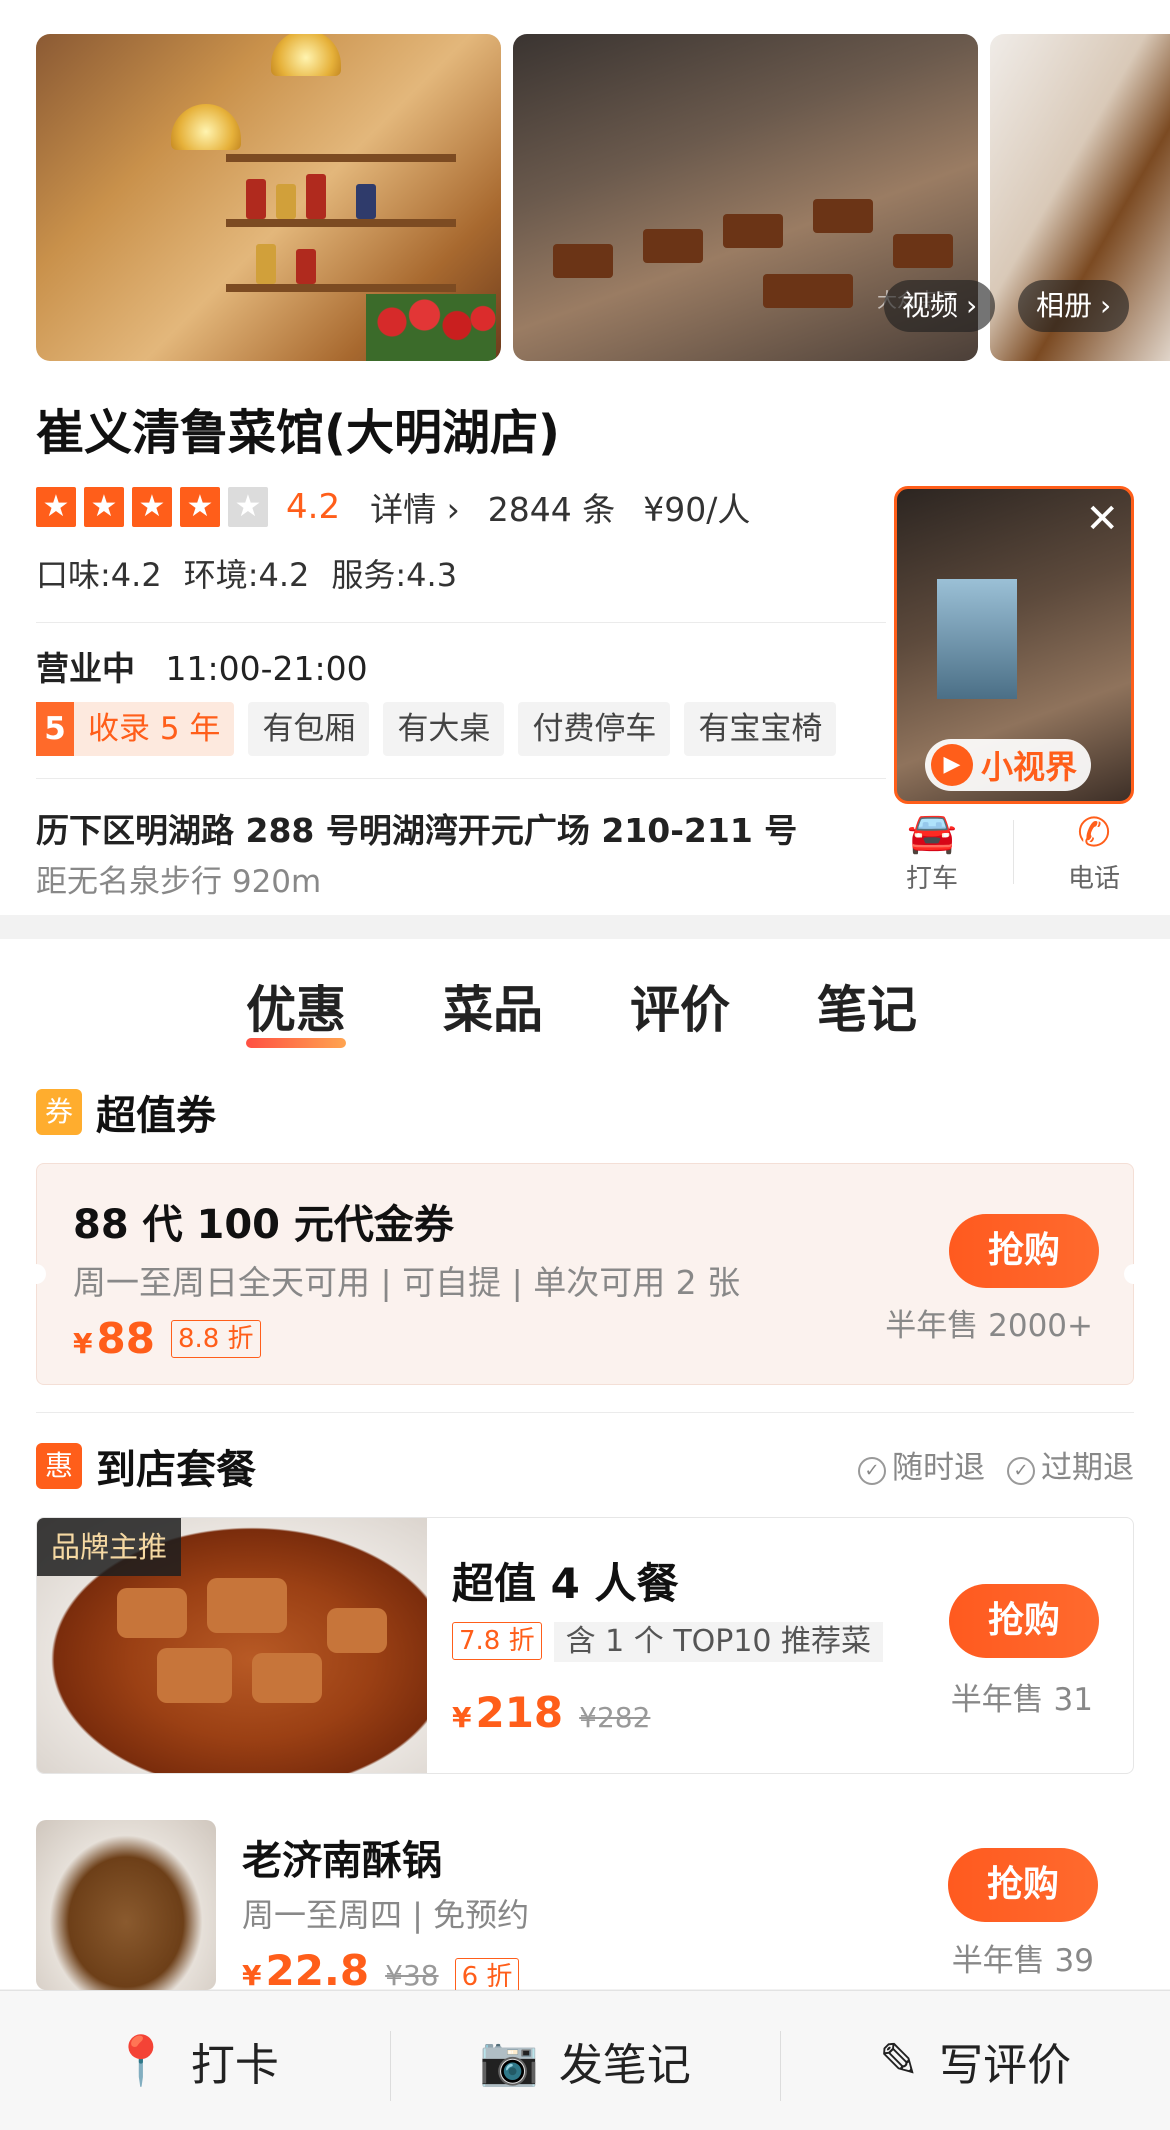 This screenshot has width=1170, height=2130. Describe the element at coordinates (179, 882) in the screenshot. I see `distance: 距无名泉步行 920m` at that location.